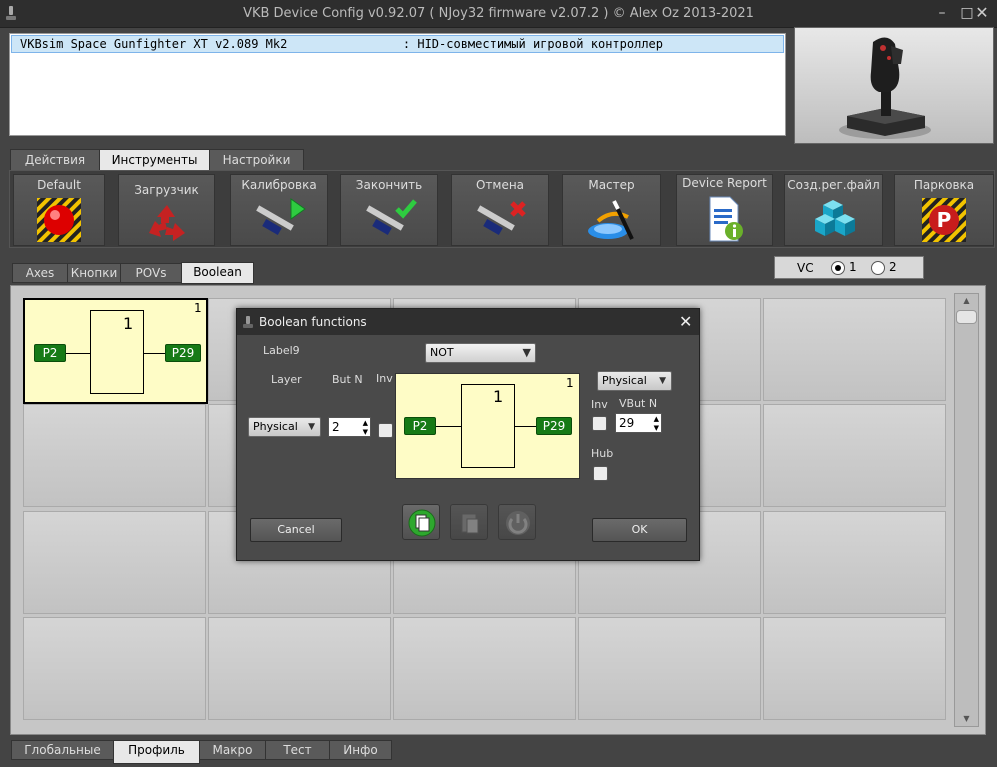 This screenshot has width=997, height=767. I want to click on out-inv-checkbox, so click(599, 423).